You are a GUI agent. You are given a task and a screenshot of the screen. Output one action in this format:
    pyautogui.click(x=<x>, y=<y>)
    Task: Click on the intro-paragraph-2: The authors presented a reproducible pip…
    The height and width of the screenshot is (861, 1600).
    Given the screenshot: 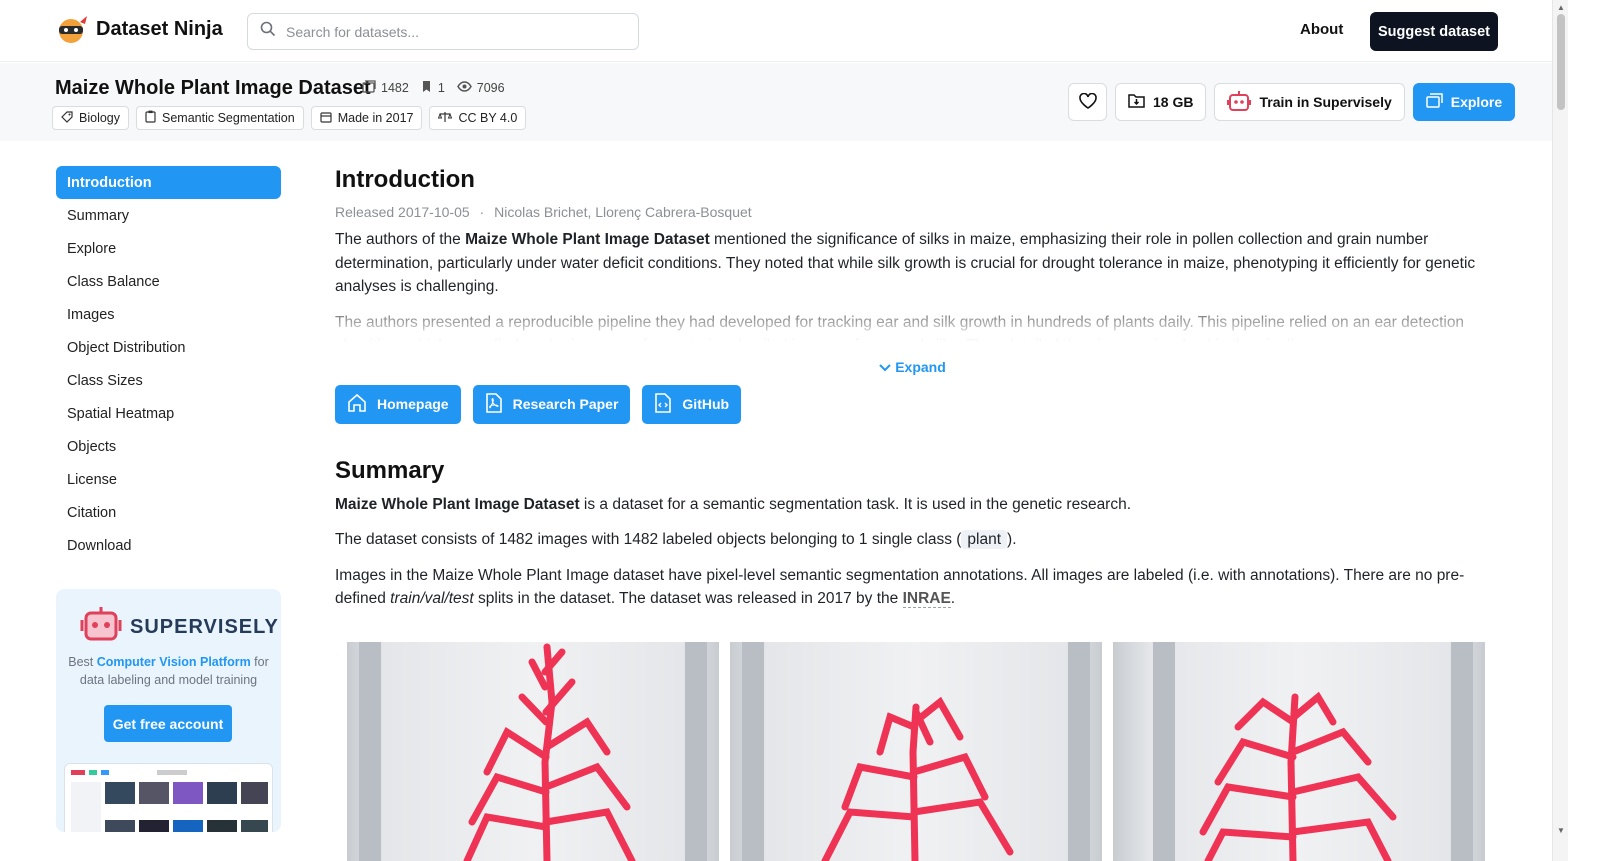 What is the action you would take?
    pyautogui.click(x=912, y=328)
    